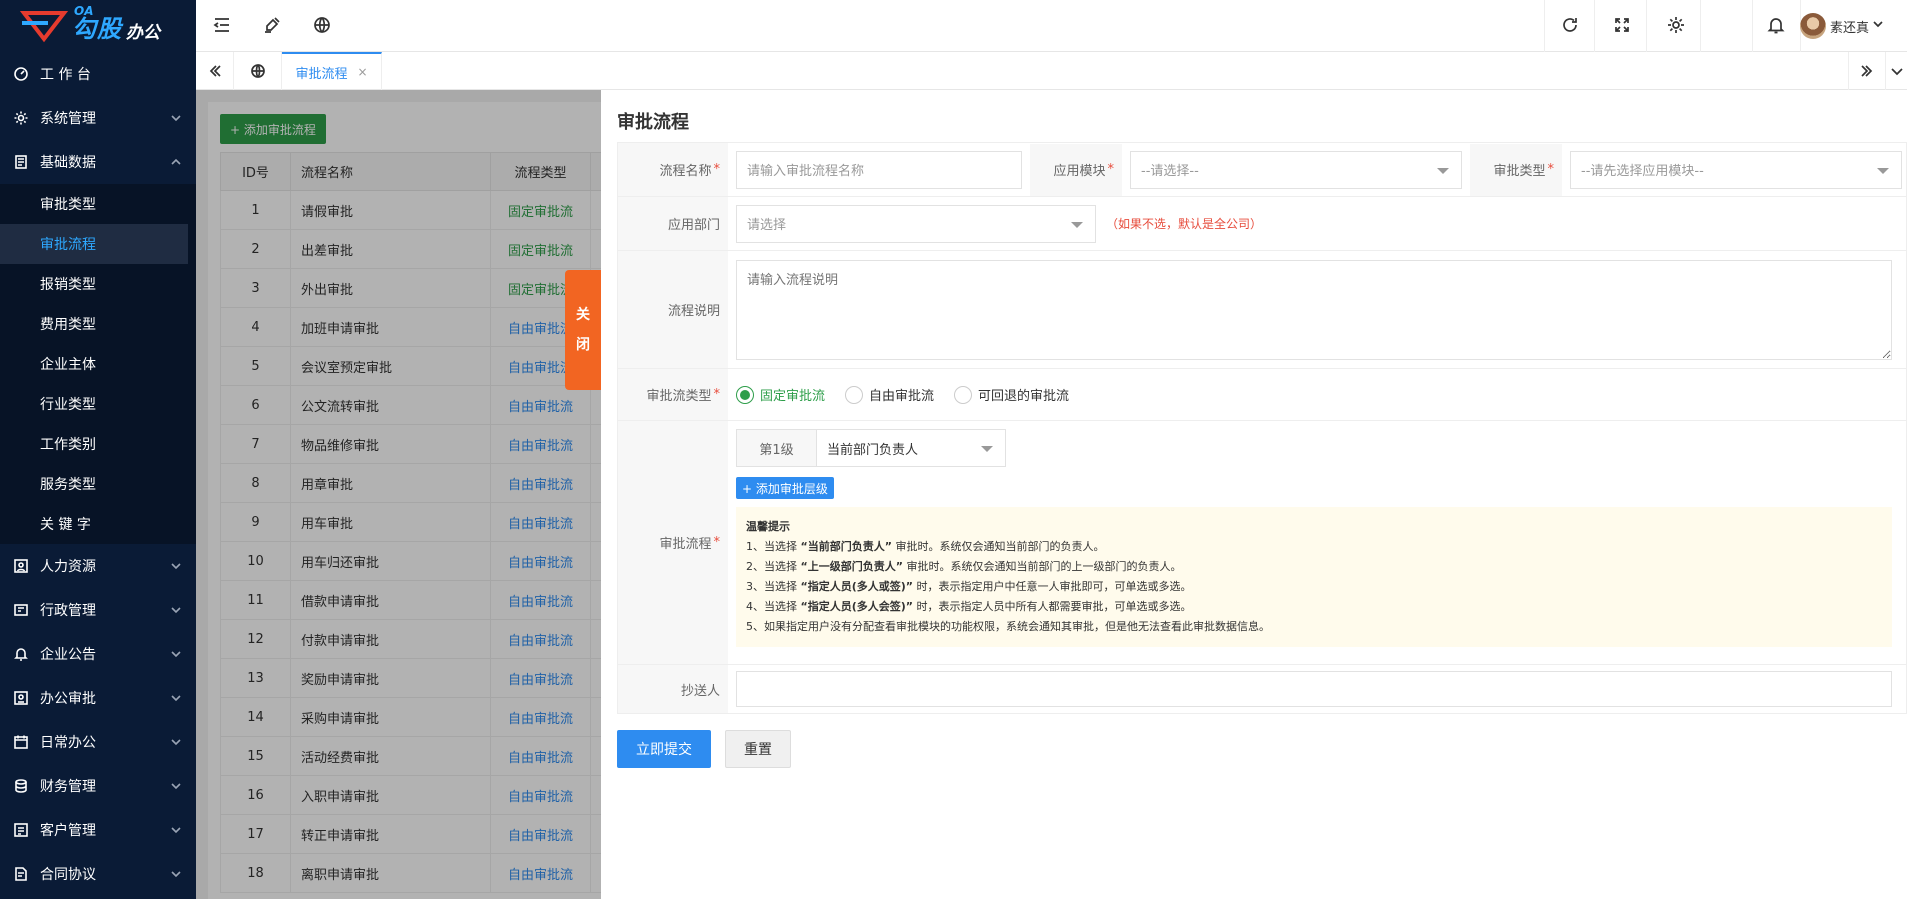 The image size is (1907, 899). I want to click on sidebar-item-1: 系统管理, so click(98, 118).